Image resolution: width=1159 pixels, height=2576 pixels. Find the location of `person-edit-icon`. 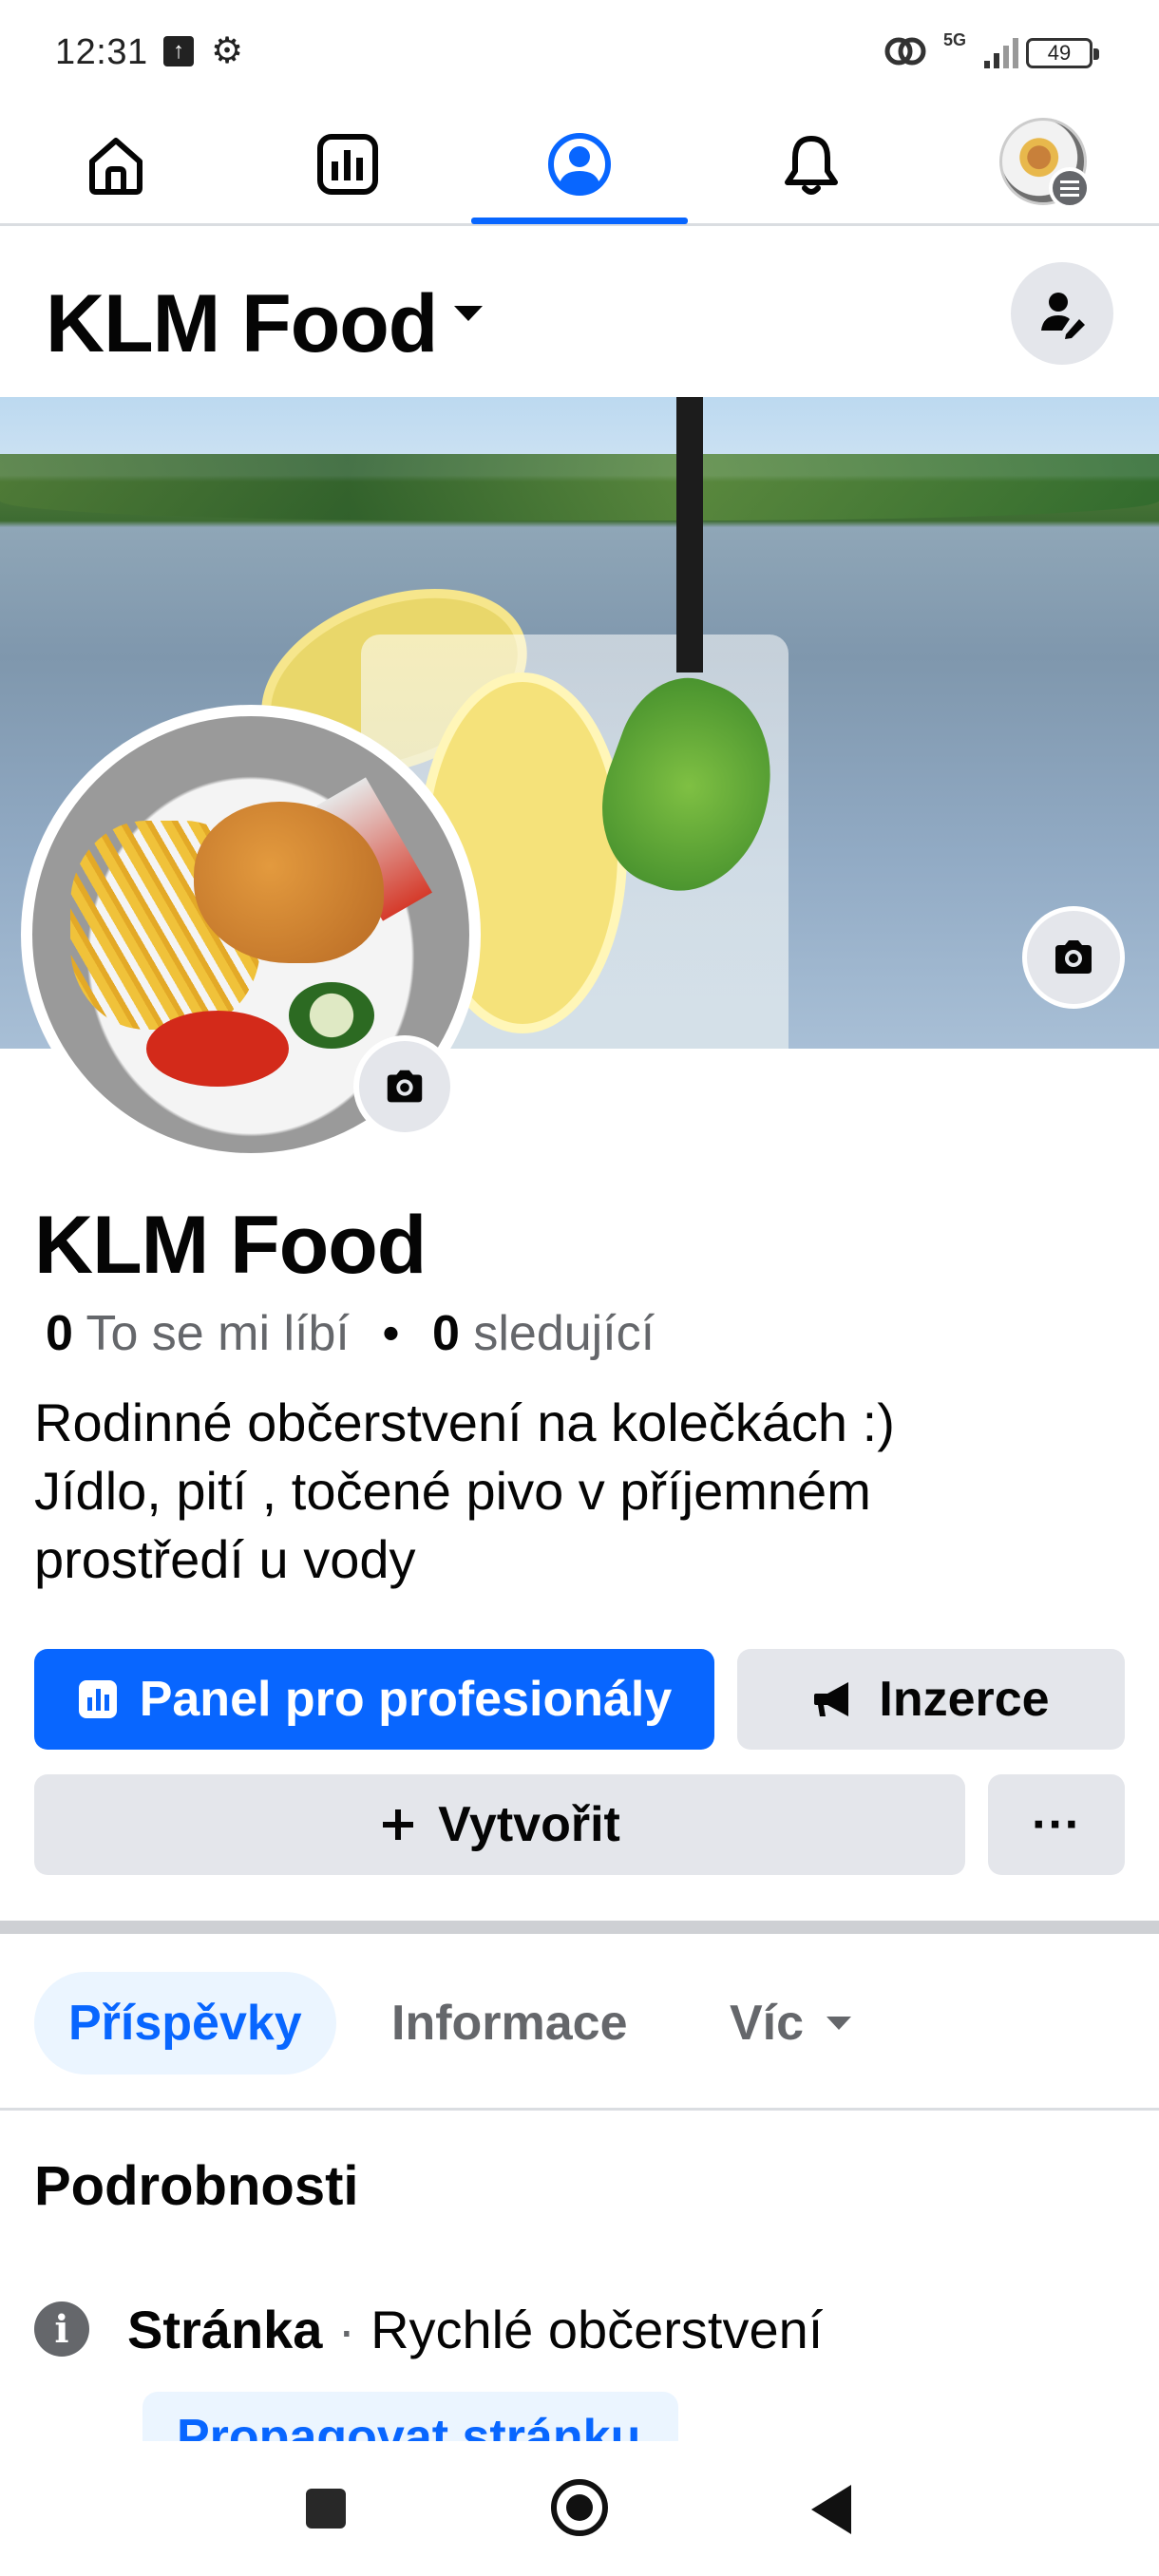

person-edit-icon is located at coordinates (1063, 316).